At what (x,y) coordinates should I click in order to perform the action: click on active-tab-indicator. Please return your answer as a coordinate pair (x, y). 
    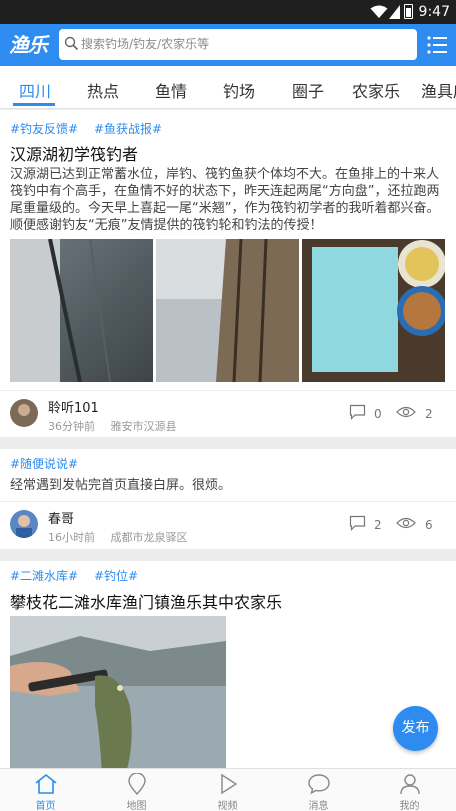
    Looking at the image, I should click on (34, 104).